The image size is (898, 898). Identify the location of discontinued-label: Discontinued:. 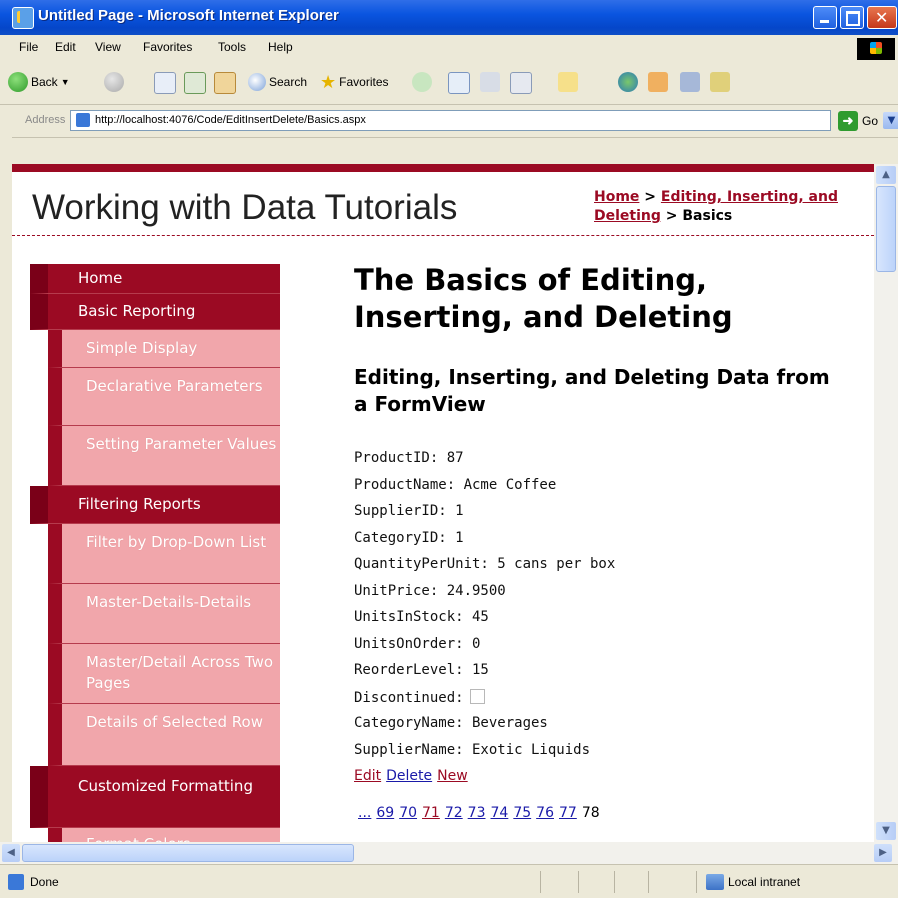
(409, 697).